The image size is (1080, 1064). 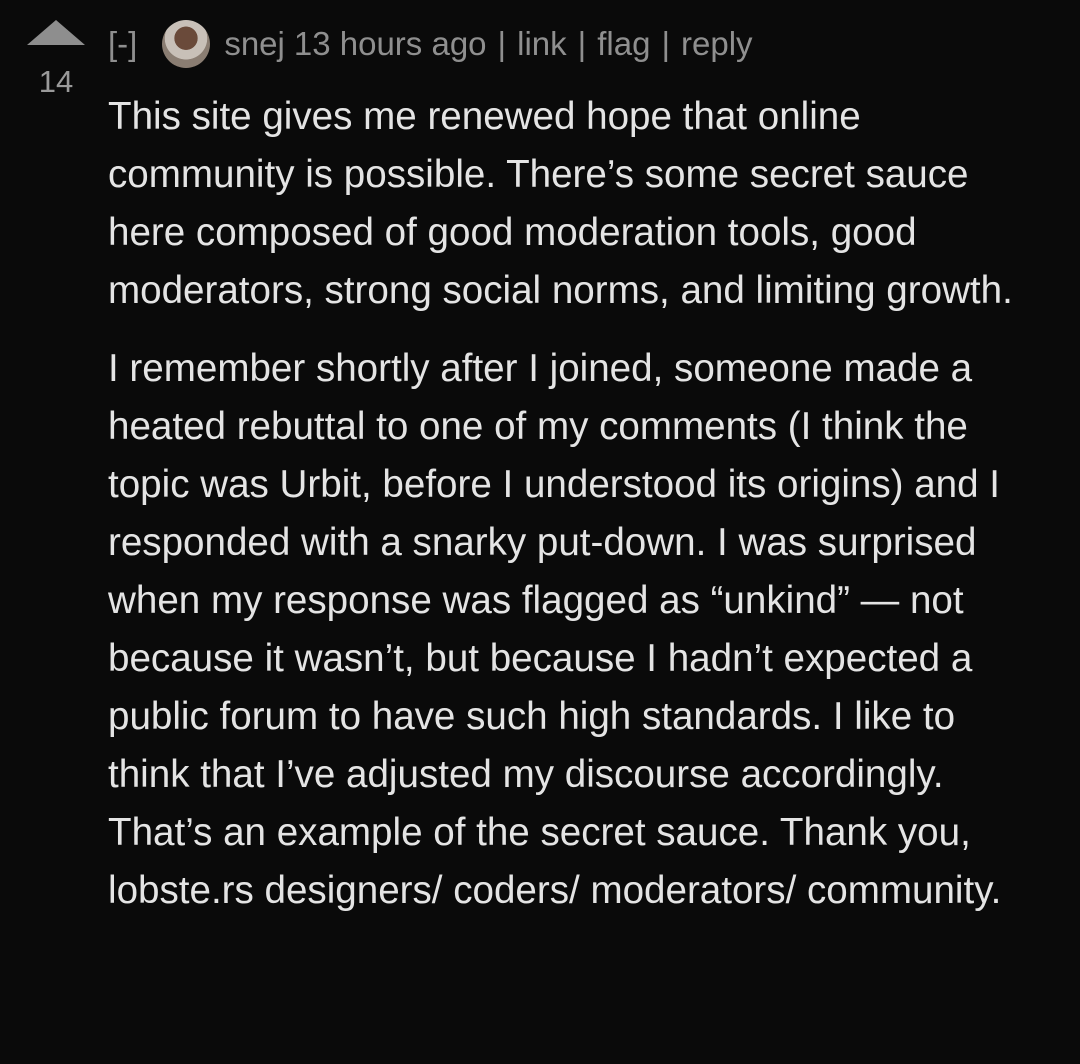 I want to click on voters: 14, so click(x=56, y=59).